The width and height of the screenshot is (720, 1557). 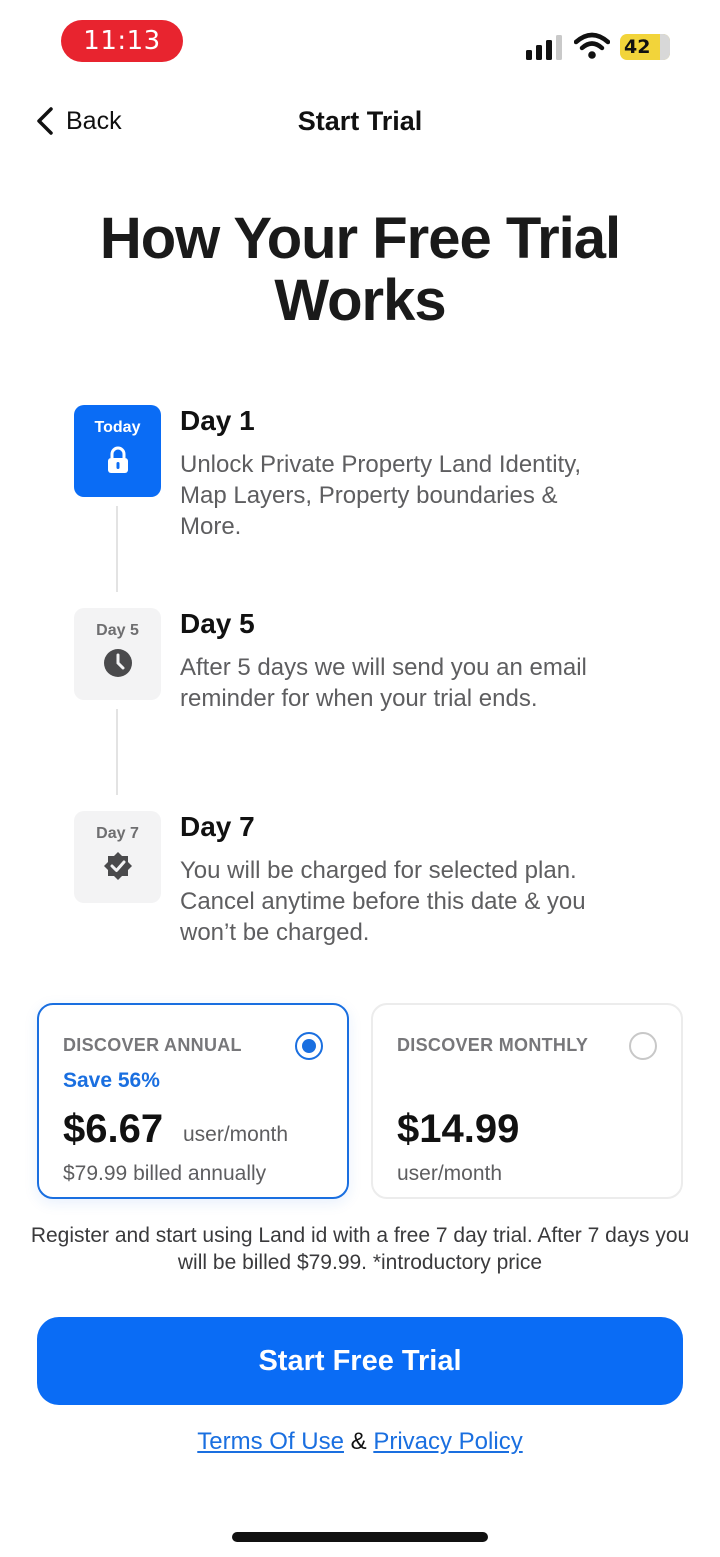 What do you see at coordinates (643, 1046) in the screenshot?
I see `plan-radio-monthly` at bounding box center [643, 1046].